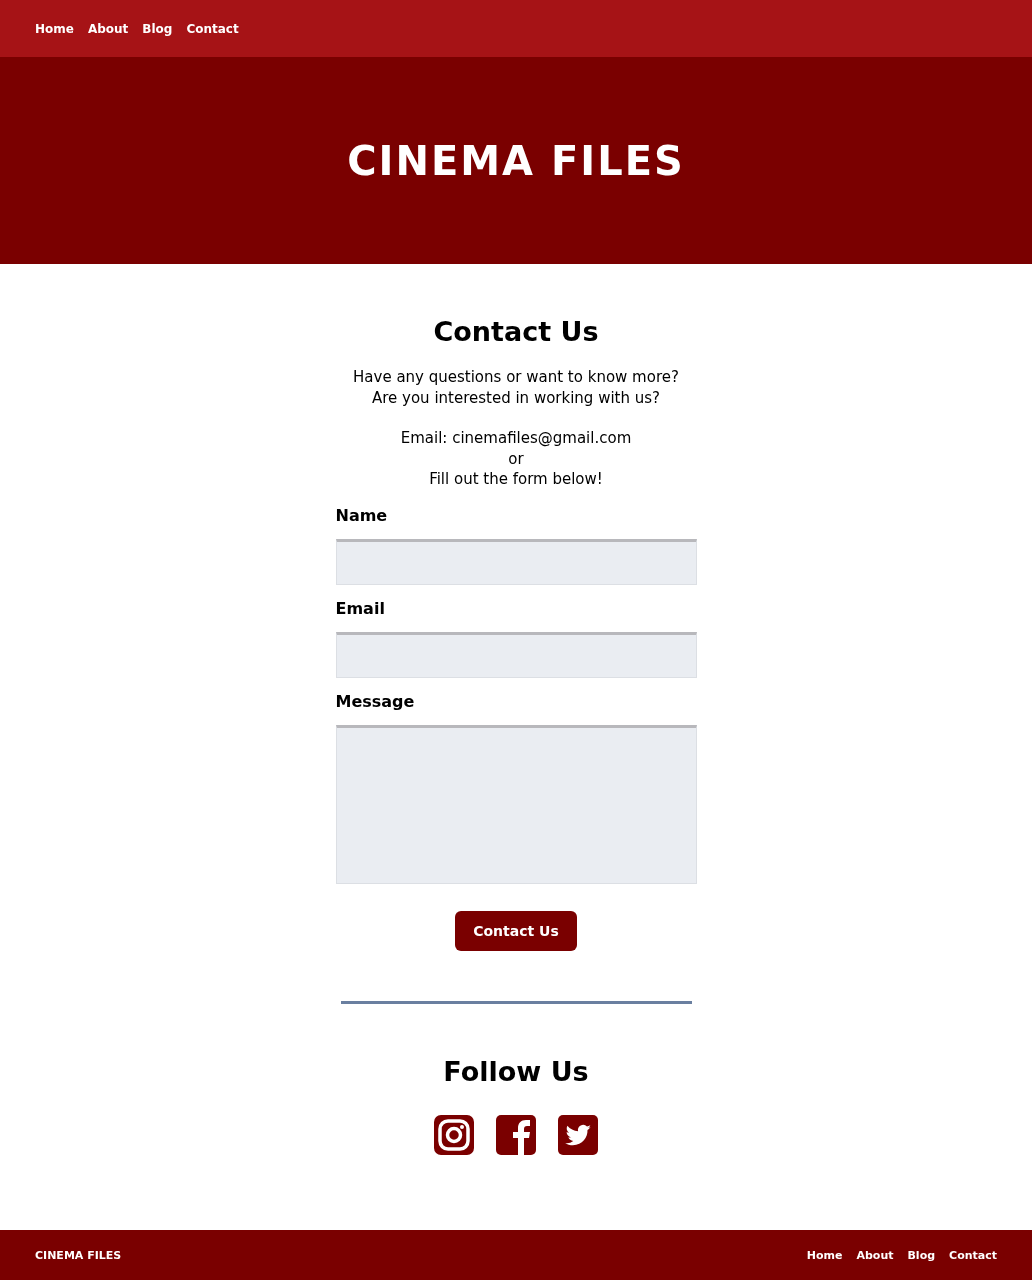 The image size is (1032, 1280). Describe the element at coordinates (212, 28) in the screenshot. I see `nav-link: Contact` at that location.